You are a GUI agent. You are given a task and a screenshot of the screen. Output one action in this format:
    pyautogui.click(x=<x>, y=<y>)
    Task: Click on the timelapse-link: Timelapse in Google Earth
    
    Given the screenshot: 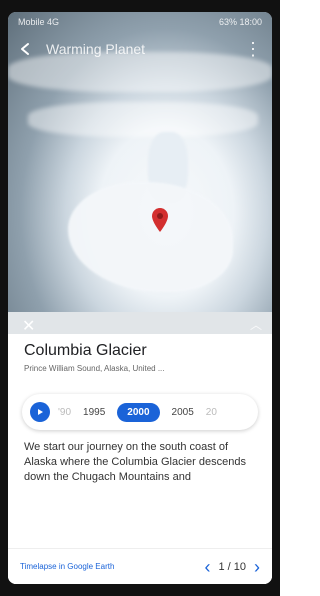 What is the action you would take?
    pyautogui.click(x=67, y=566)
    